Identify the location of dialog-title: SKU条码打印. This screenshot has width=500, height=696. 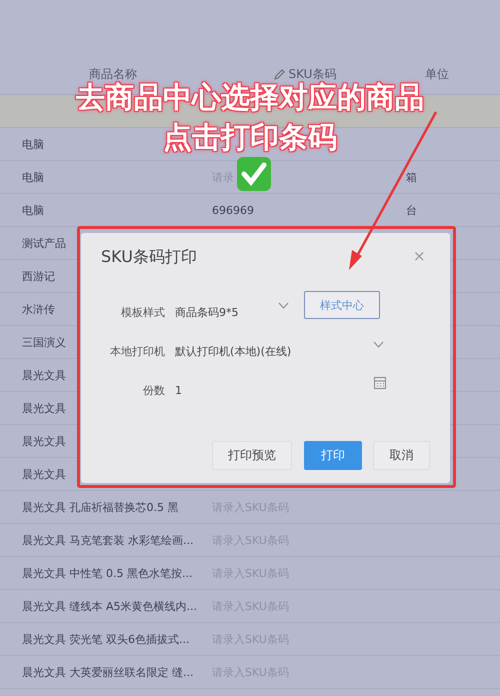
(149, 257).